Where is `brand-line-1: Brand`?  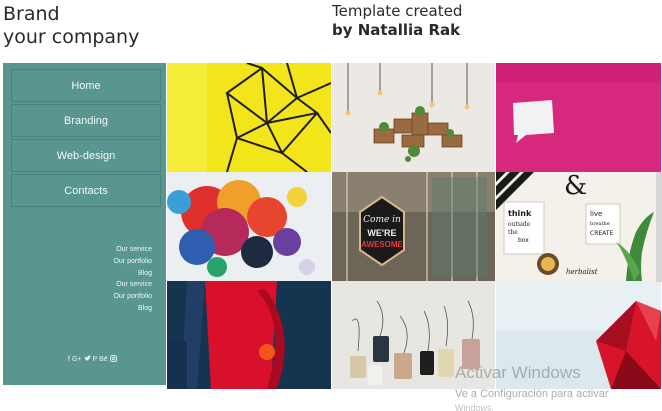
brand-line-1: Brand is located at coordinates (31, 14).